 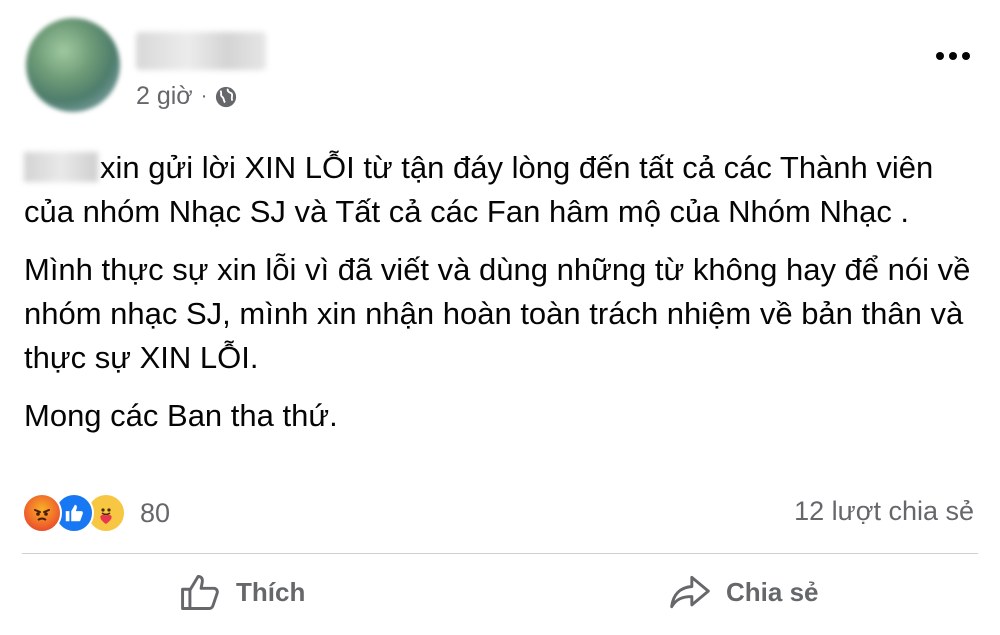 What do you see at coordinates (96, 513) in the screenshot?
I see `reaction-summary: 80` at bounding box center [96, 513].